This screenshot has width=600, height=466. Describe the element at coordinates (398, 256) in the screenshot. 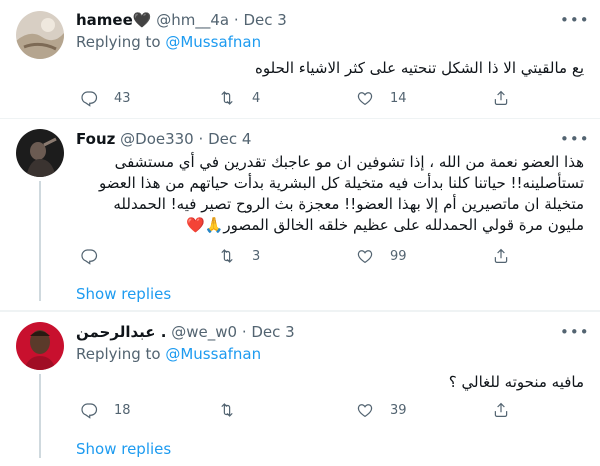

I see `like-count: 99` at that location.